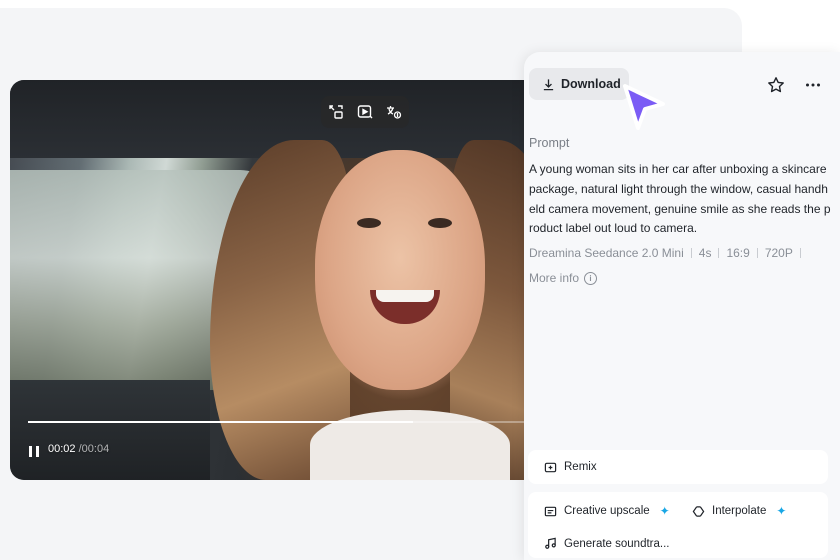  What do you see at coordinates (394, 112) in the screenshot?
I see `translate-icon` at bounding box center [394, 112].